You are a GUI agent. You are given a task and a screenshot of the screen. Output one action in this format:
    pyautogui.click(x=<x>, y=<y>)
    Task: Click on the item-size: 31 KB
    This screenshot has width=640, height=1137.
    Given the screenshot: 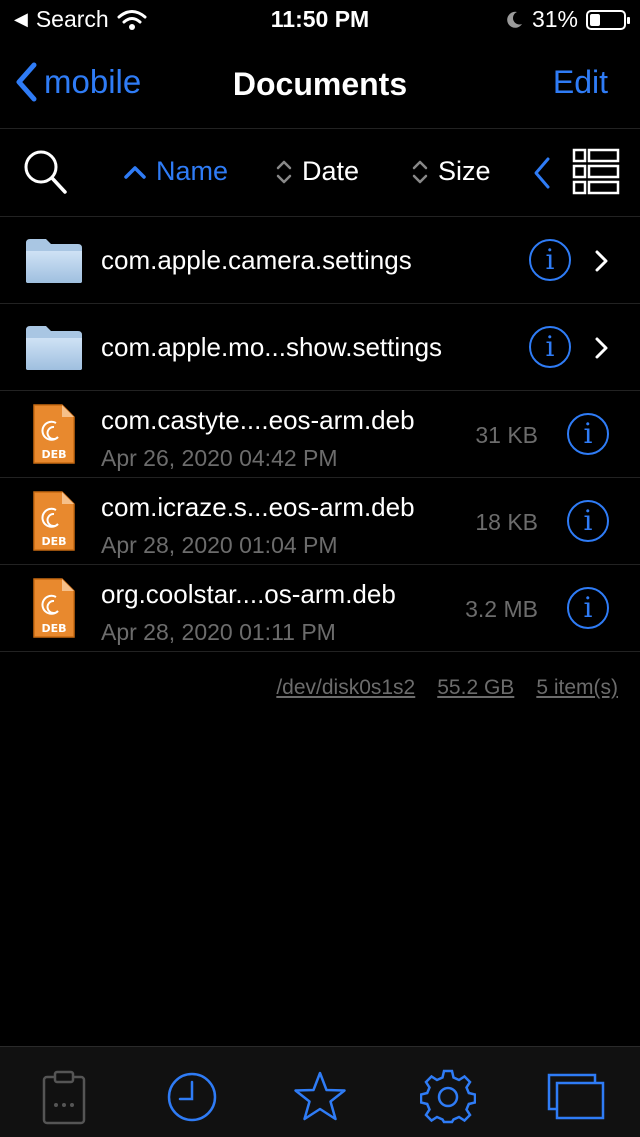 What is the action you would take?
    pyautogui.click(x=506, y=435)
    